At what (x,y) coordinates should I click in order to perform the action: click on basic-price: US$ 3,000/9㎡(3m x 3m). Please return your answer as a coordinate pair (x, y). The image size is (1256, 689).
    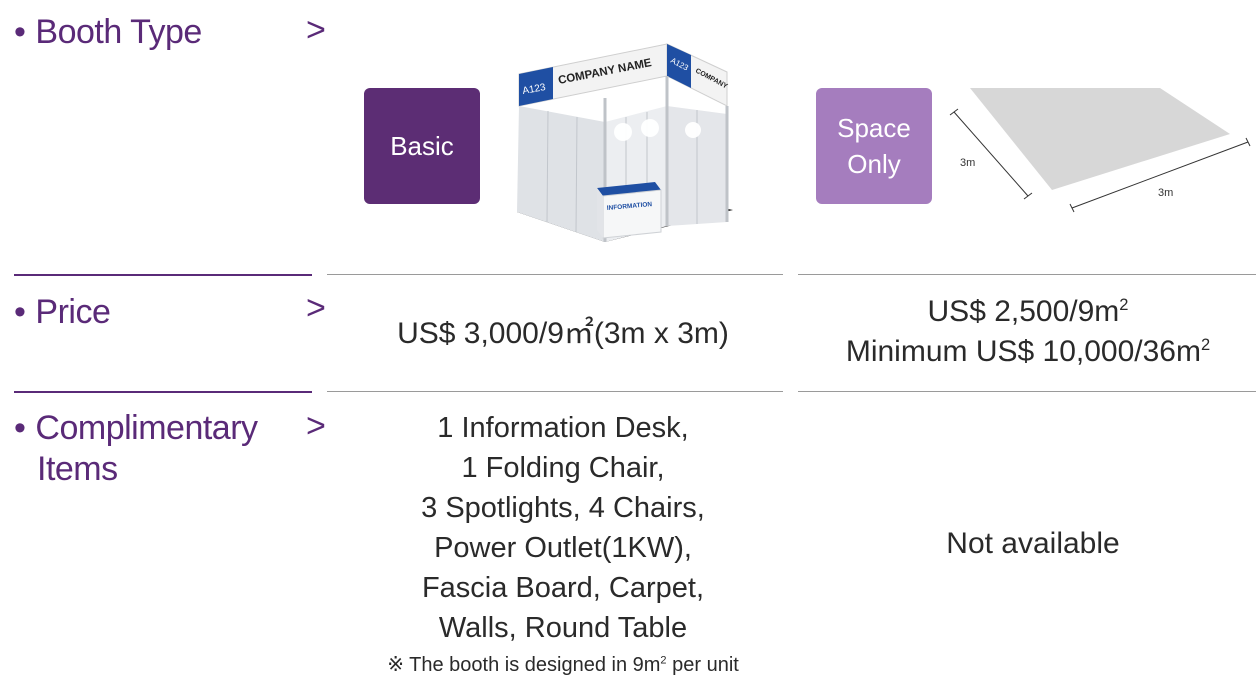
    Looking at the image, I should click on (563, 333).